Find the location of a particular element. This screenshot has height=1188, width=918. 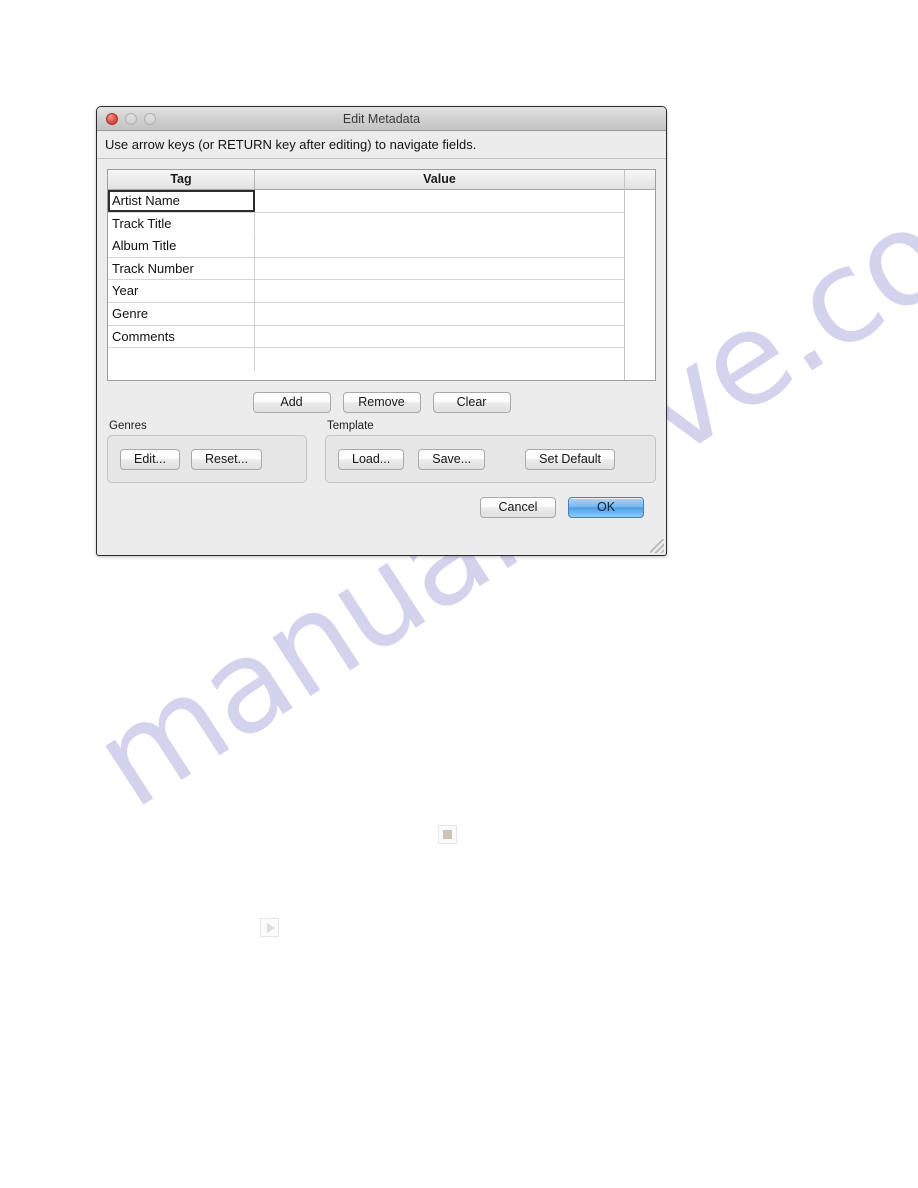

play-icon is located at coordinates (269, 927).